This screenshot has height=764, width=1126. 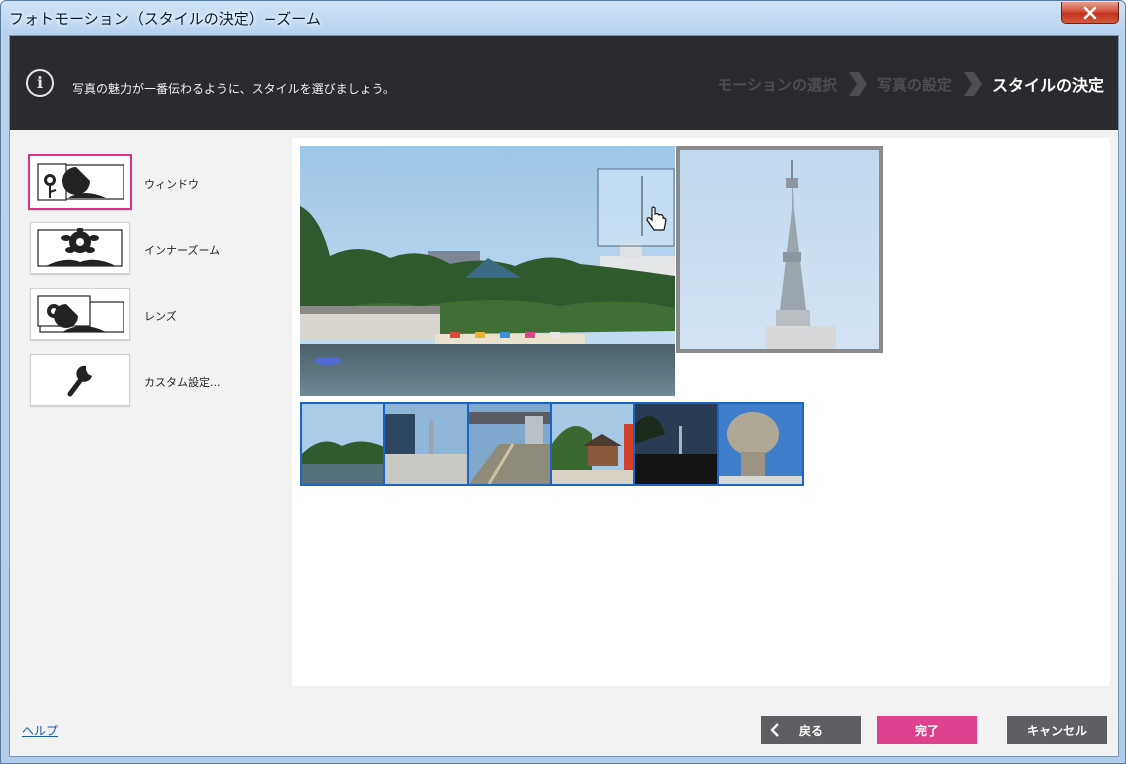 I want to click on title-bar: フォトモーション（スタイルの決定）−ズーム, so click(x=563, y=18).